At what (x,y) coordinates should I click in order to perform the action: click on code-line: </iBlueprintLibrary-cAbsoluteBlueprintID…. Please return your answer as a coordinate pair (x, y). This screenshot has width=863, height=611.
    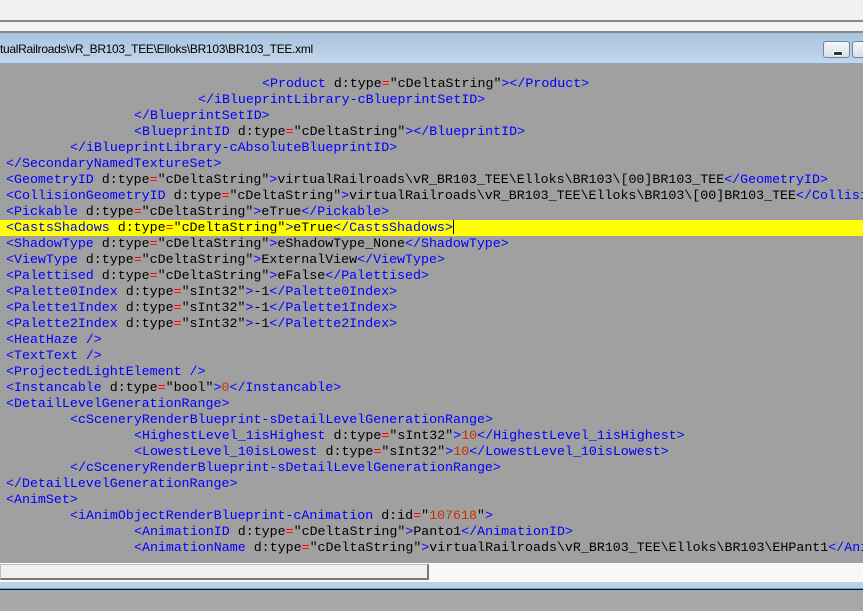
    Looking at the image, I should click on (233, 148).